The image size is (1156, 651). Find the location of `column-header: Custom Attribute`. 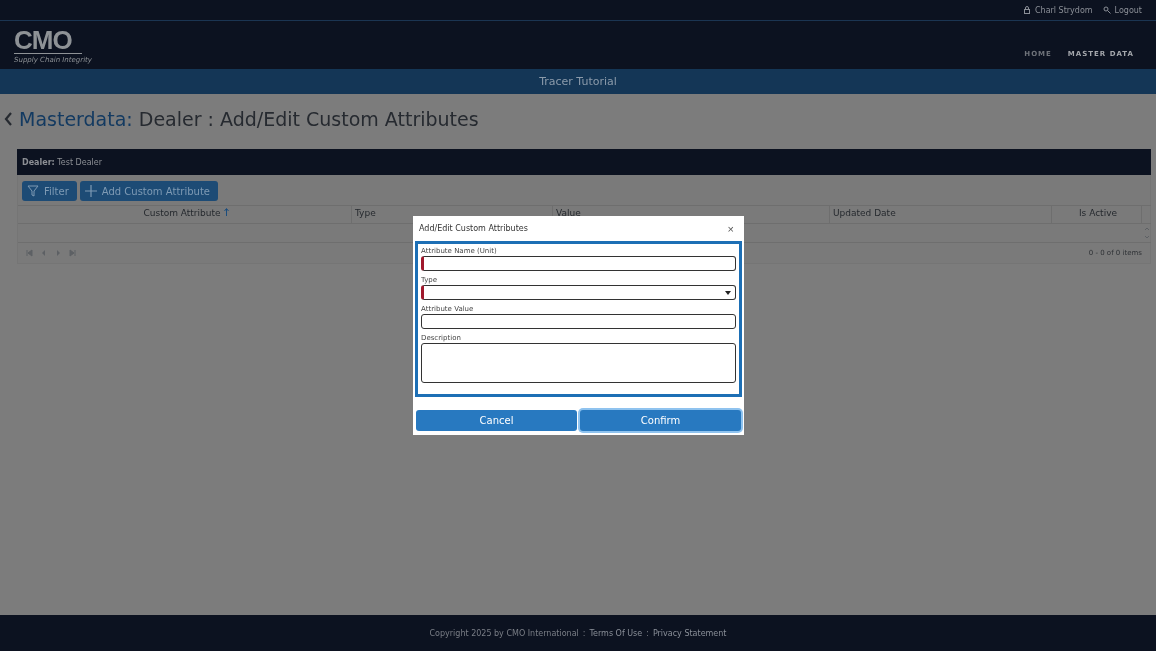

column-header: Custom Attribute is located at coordinates (185, 214).